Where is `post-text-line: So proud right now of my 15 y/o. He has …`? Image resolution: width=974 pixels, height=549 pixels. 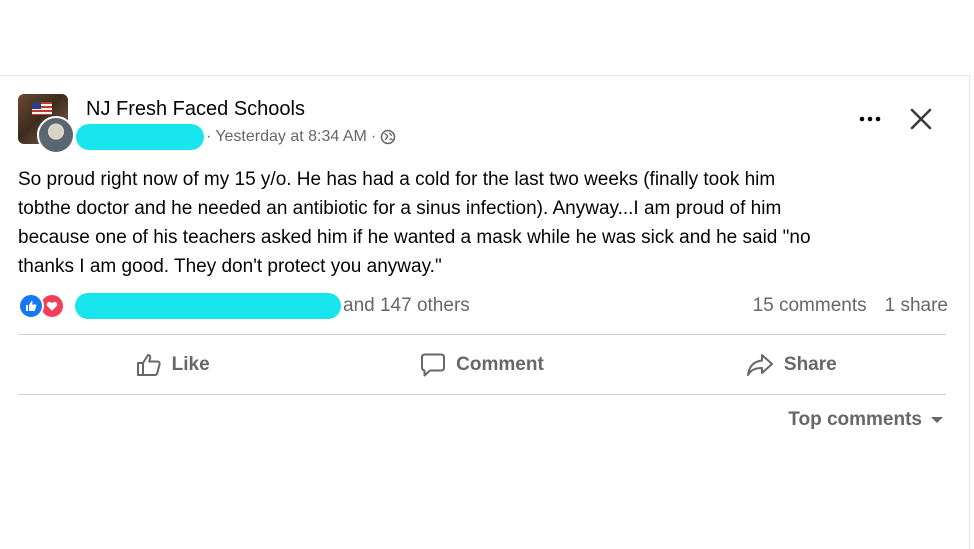
post-text-line: So proud right now of my 15 y/o. He has … is located at coordinates (397, 179).